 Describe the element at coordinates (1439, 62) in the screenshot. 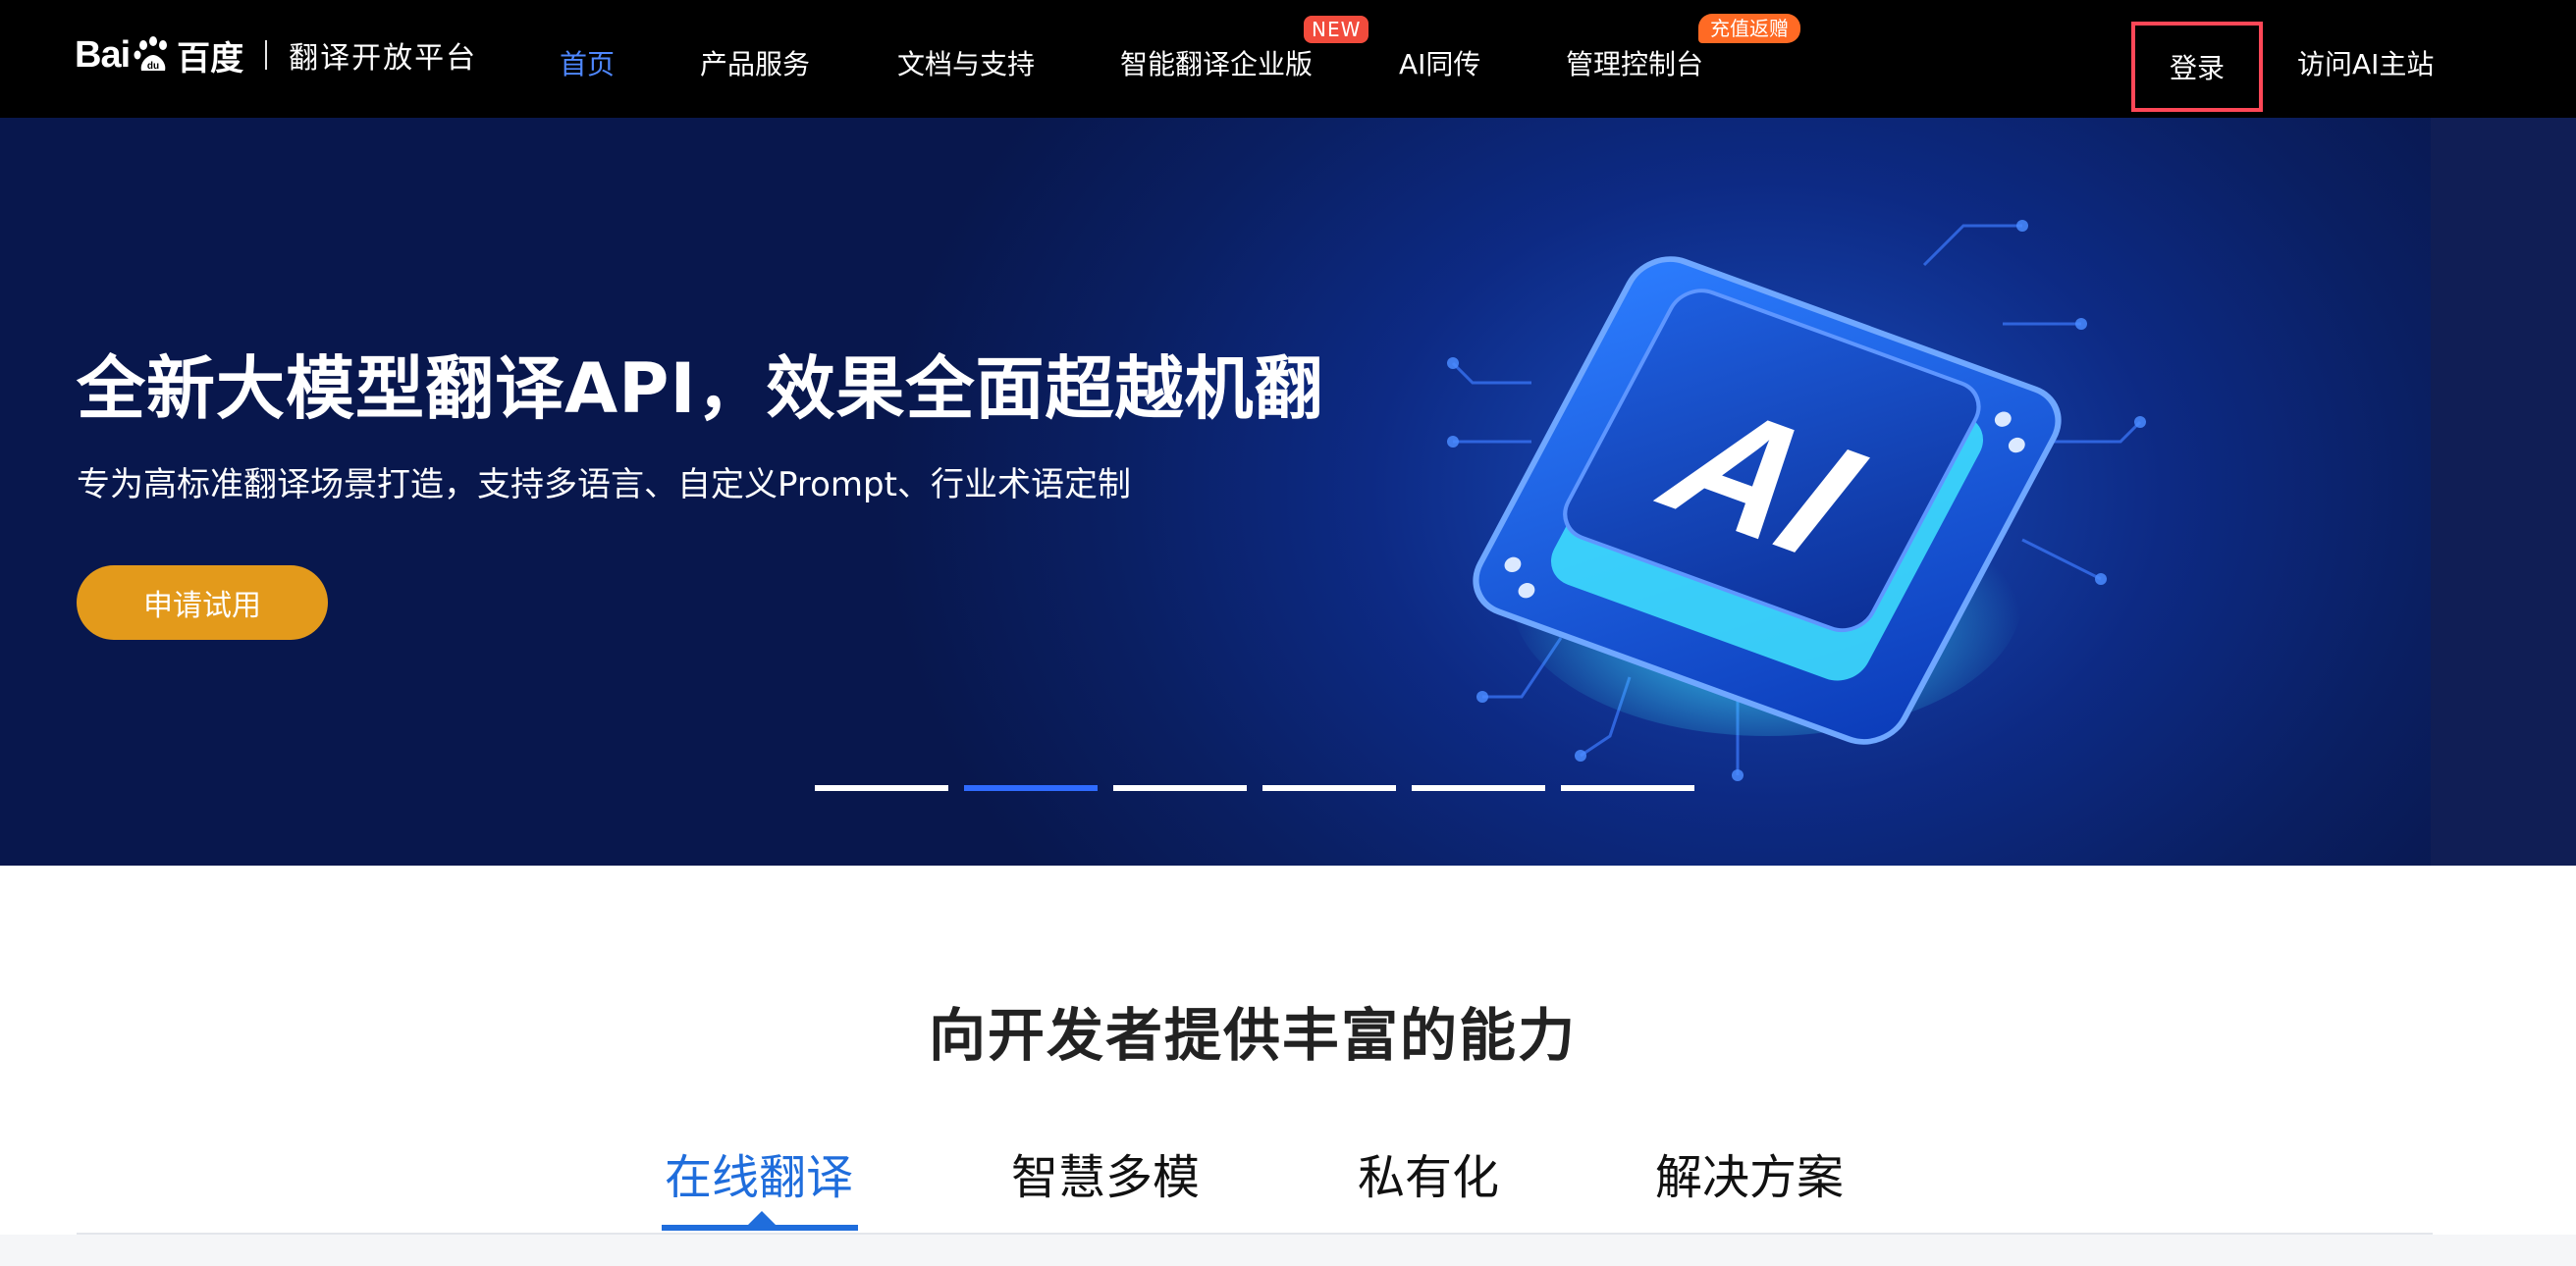

I see `nav-item-ai-interpretation: AI同传` at that location.